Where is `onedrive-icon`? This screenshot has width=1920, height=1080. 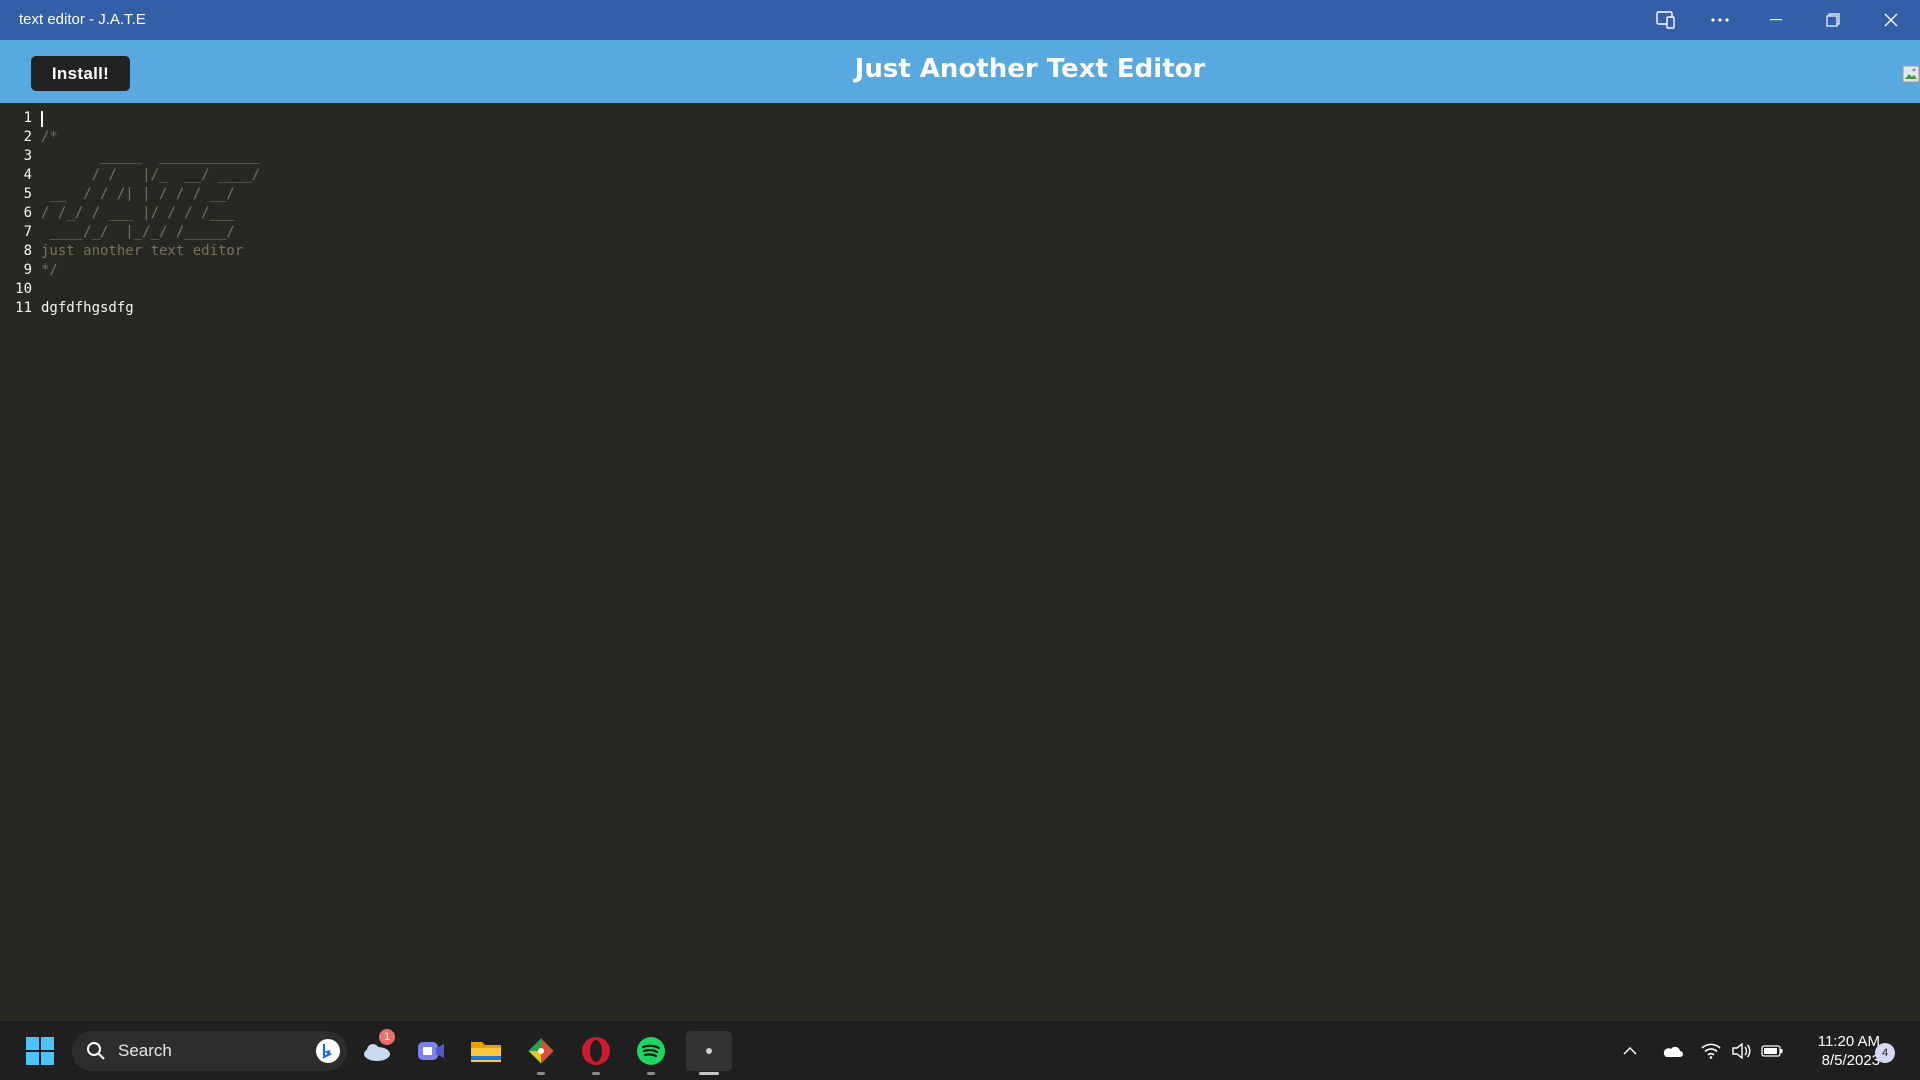
onedrive-icon is located at coordinates (1672, 1051).